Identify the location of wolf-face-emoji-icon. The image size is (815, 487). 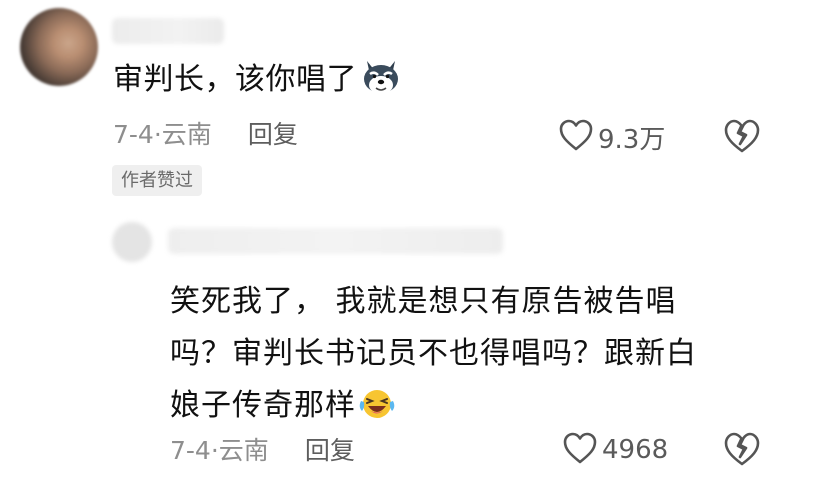
(381, 83).